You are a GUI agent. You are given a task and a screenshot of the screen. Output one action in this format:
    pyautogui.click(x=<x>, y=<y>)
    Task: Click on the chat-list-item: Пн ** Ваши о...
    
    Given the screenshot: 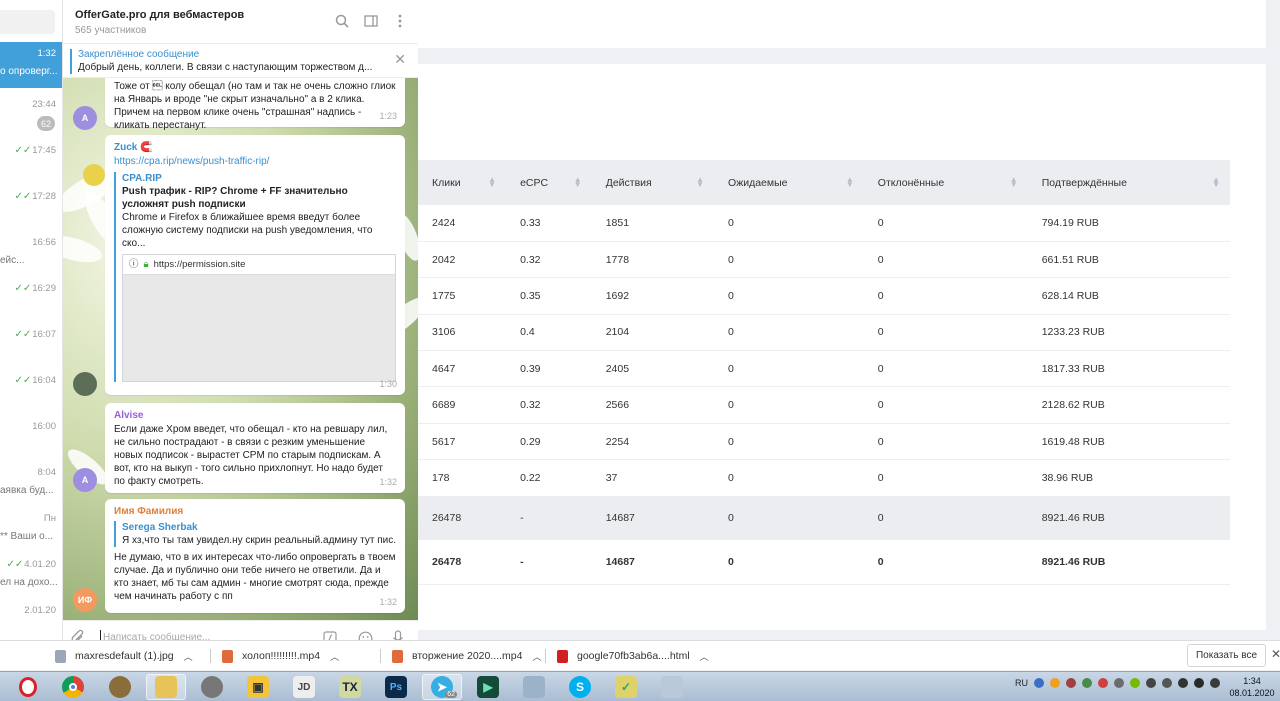 What is the action you would take?
    pyautogui.click(x=31, y=530)
    